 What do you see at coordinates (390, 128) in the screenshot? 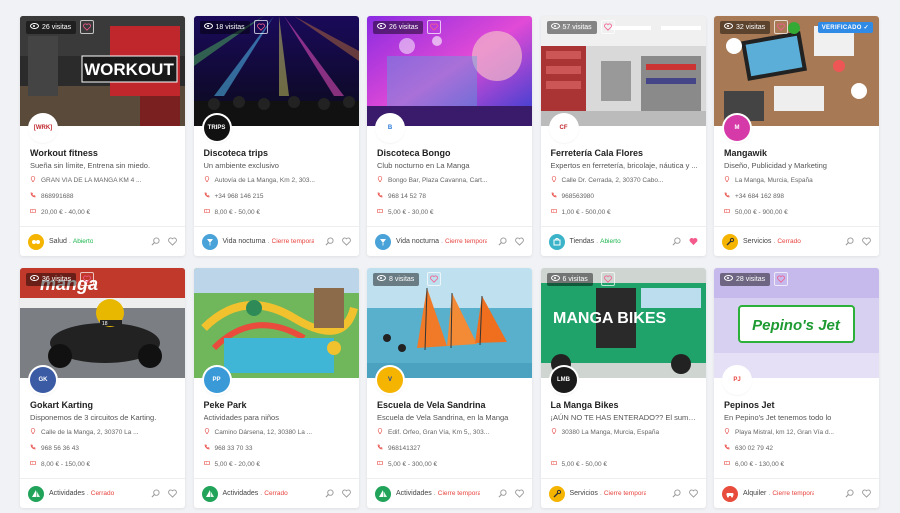
I see `business-logo: B` at bounding box center [390, 128].